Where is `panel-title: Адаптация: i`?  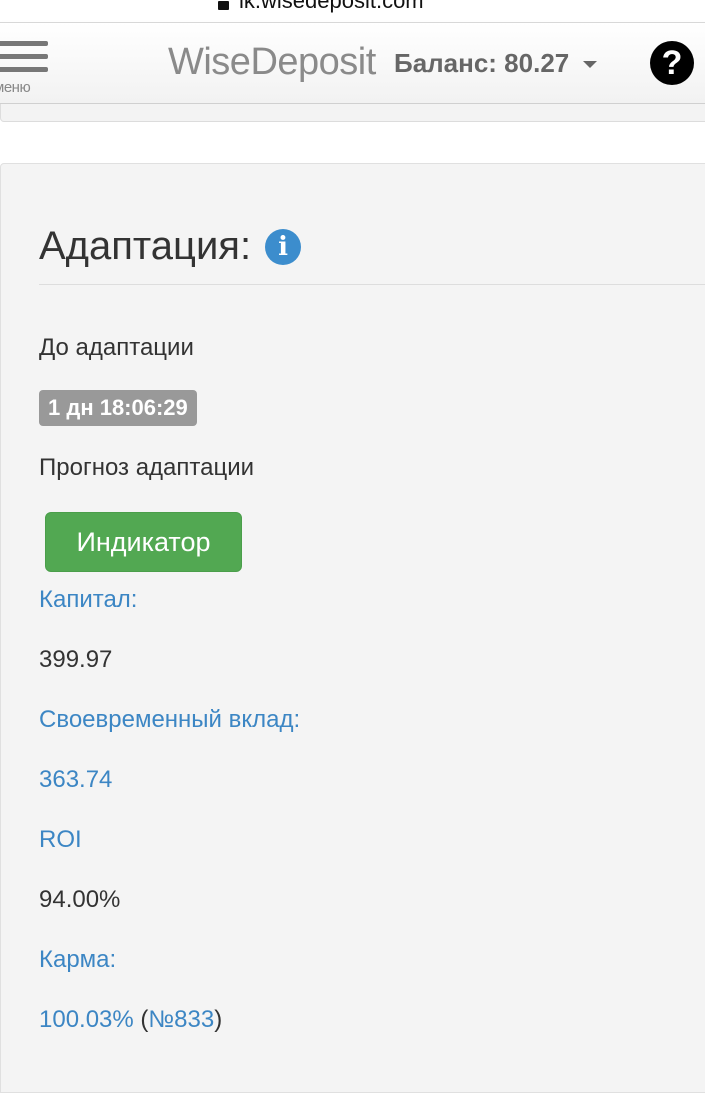 panel-title: Адаптация: i is located at coordinates (170, 246).